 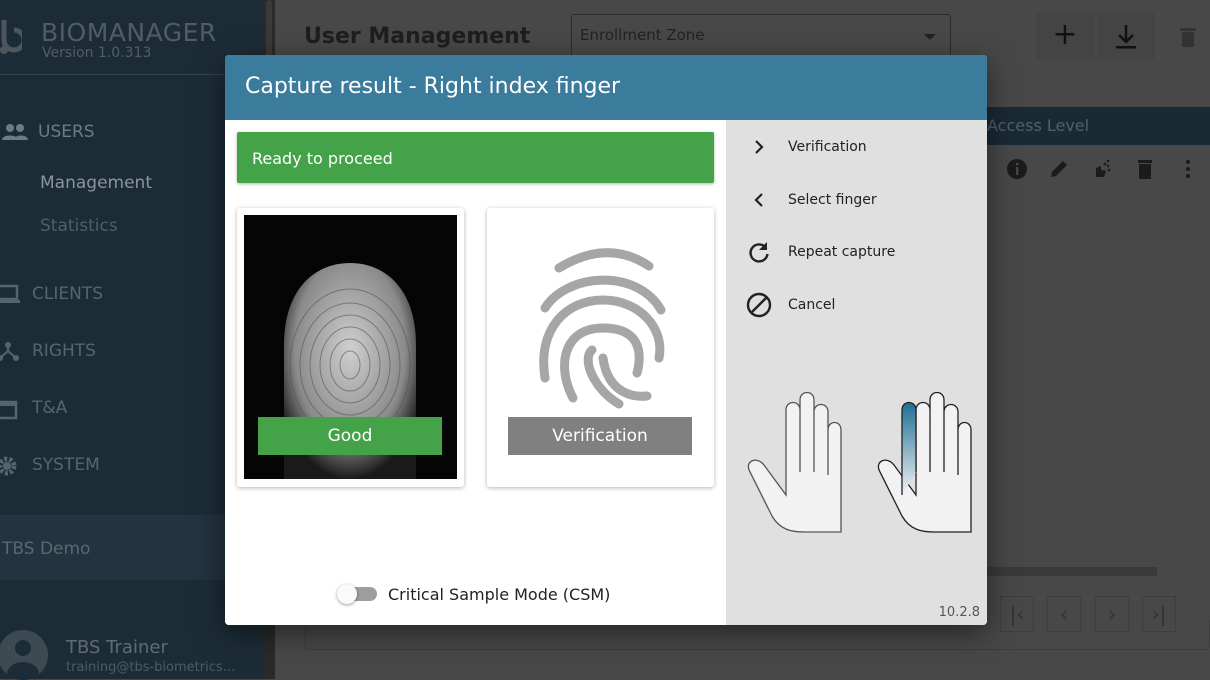 What do you see at coordinates (1112, 614) in the screenshot?
I see `next-page-button: ›` at bounding box center [1112, 614].